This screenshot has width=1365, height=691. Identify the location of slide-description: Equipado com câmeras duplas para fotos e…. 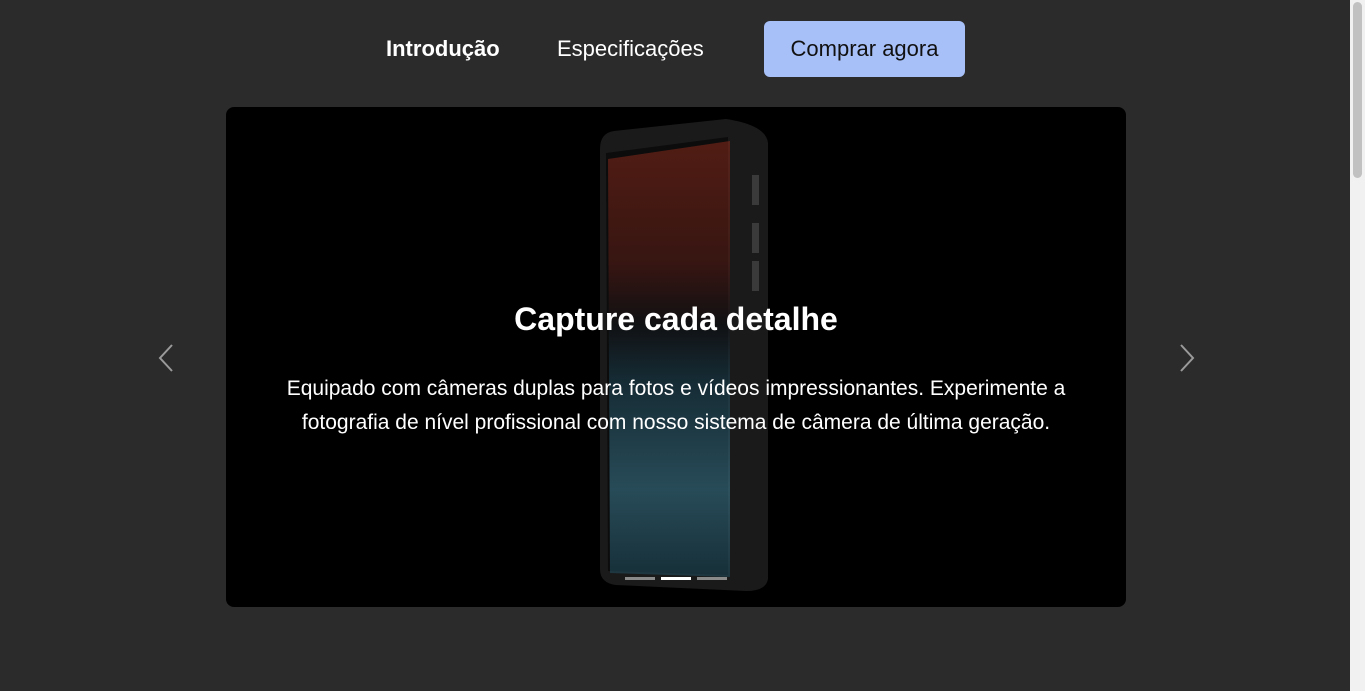
(676, 405).